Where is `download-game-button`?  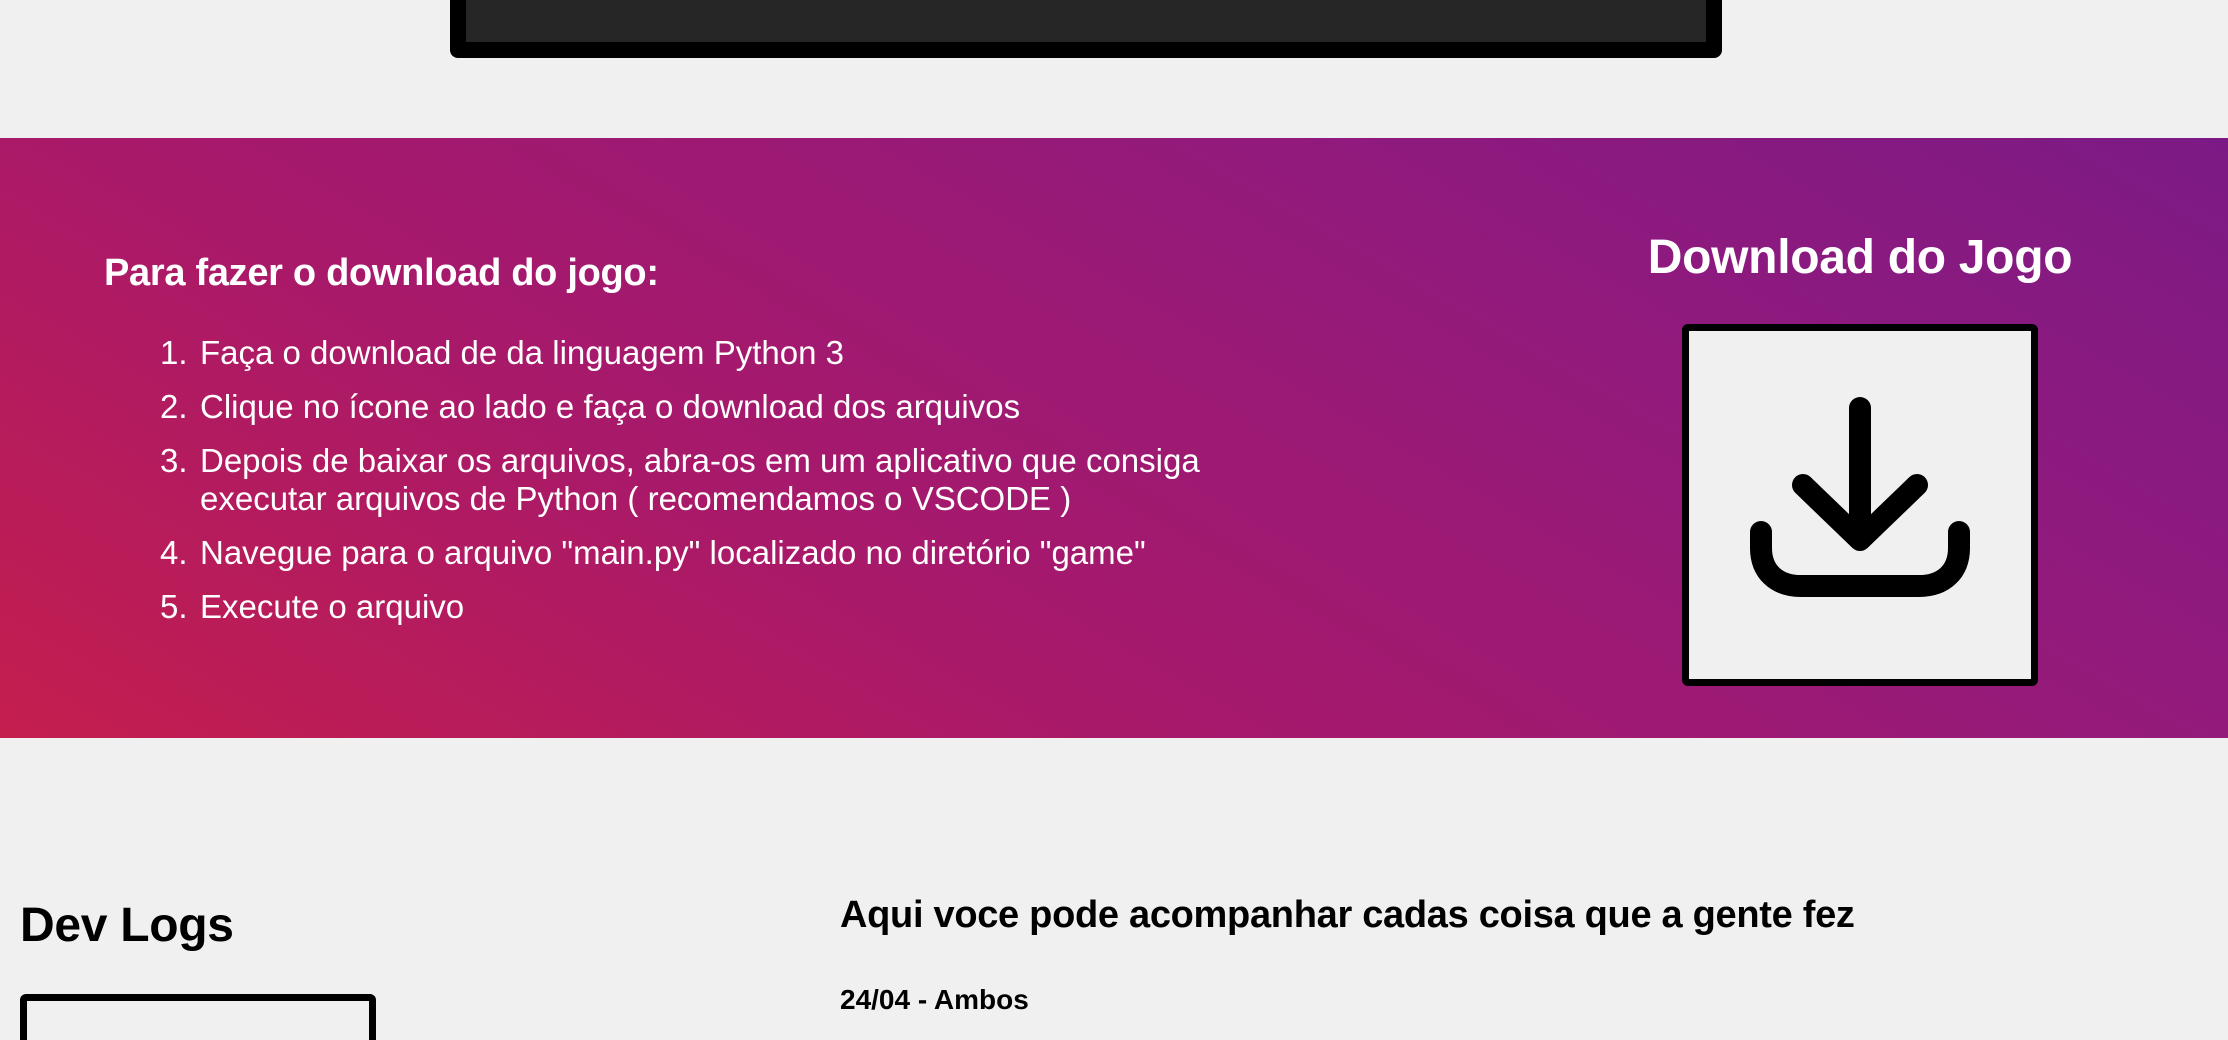 download-game-button is located at coordinates (1860, 505).